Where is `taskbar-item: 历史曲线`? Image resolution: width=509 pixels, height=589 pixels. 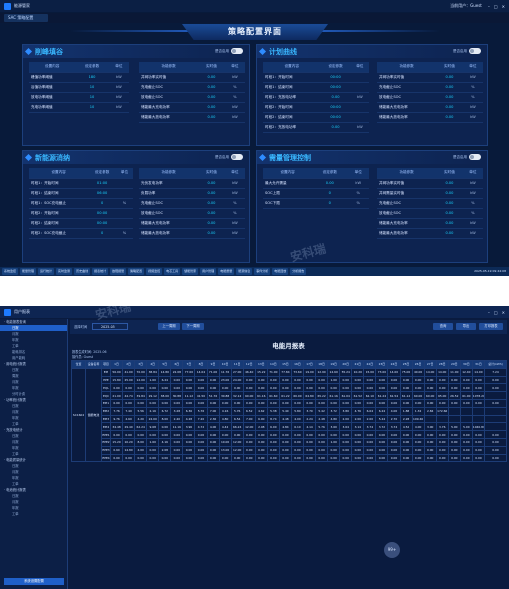
taskbar-item: 历史曲线 is located at coordinates (82, 271).